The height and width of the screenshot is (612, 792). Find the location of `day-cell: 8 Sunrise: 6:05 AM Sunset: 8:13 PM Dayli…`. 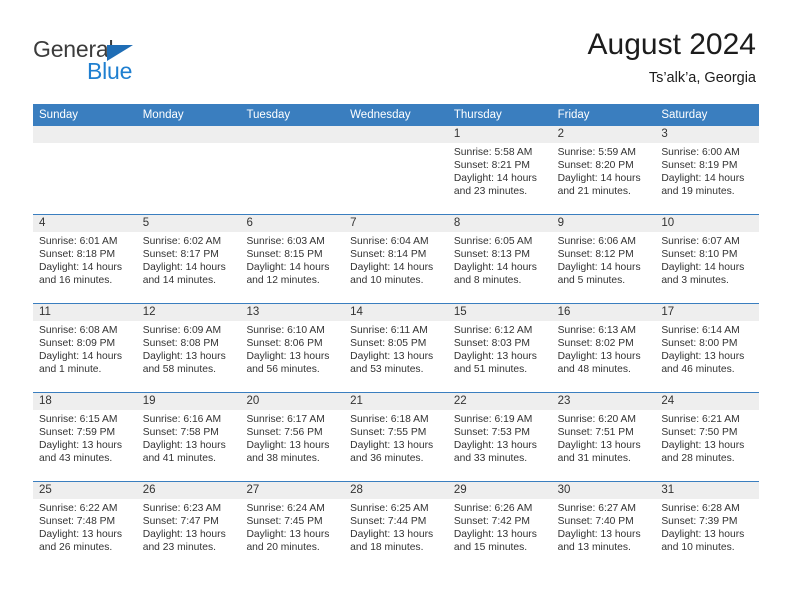

day-cell: 8 Sunrise: 6:05 AM Sunset: 8:13 PM Dayli… is located at coordinates (499, 259).